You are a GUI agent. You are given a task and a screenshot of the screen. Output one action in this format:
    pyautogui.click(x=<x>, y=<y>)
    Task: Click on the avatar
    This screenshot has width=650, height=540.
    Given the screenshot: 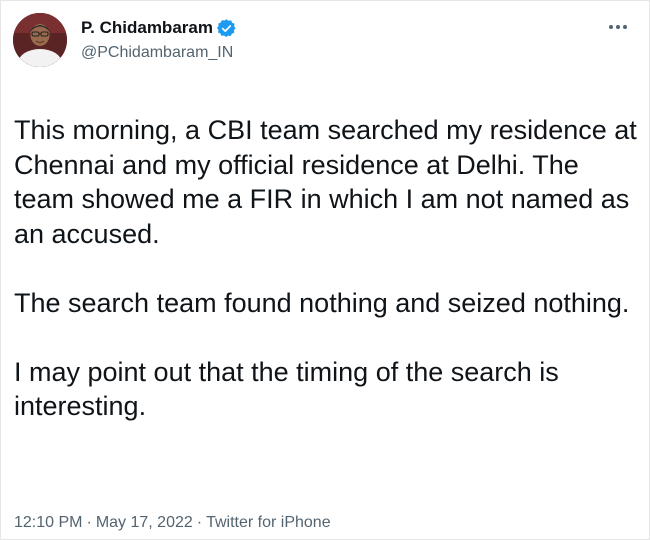 What is the action you would take?
    pyautogui.click(x=40, y=40)
    